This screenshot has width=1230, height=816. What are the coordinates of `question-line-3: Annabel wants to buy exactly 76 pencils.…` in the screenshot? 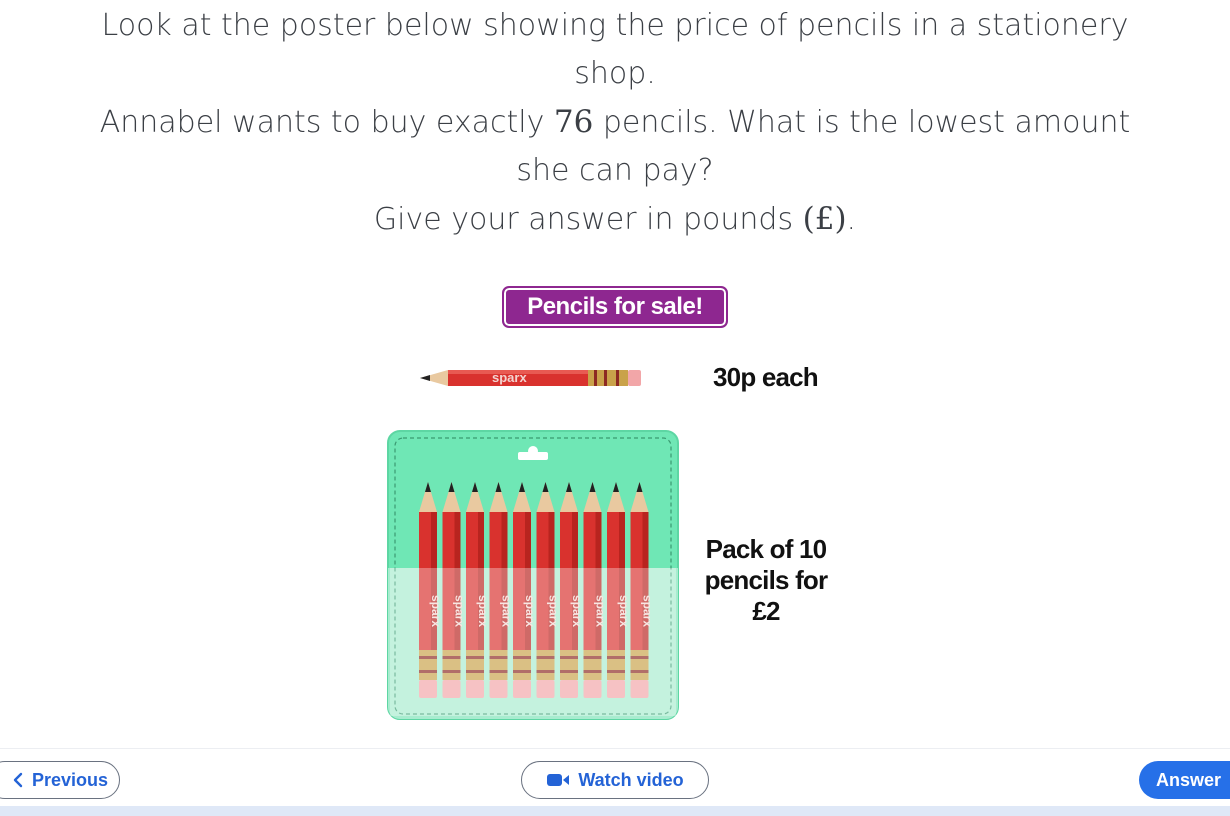 It's located at (615, 122).